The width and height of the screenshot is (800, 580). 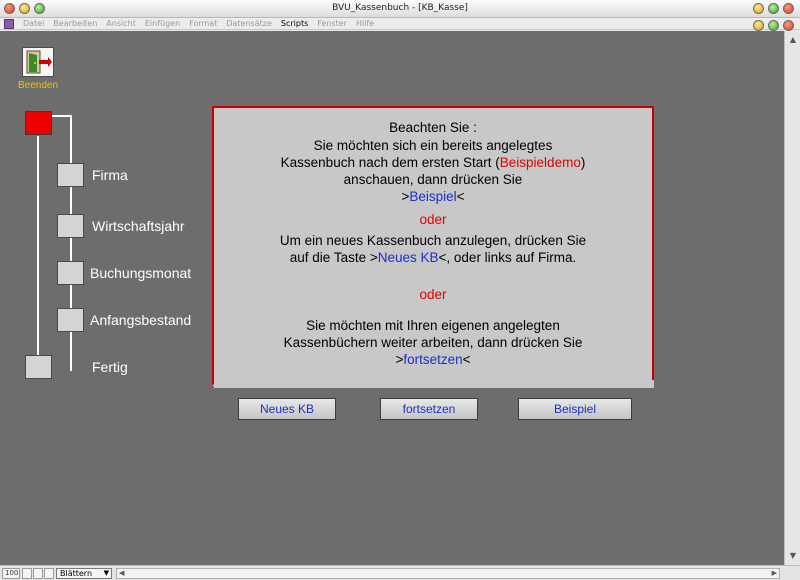 What do you see at coordinates (287, 409) in the screenshot?
I see `neues-kb-button: Neues KB` at bounding box center [287, 409].